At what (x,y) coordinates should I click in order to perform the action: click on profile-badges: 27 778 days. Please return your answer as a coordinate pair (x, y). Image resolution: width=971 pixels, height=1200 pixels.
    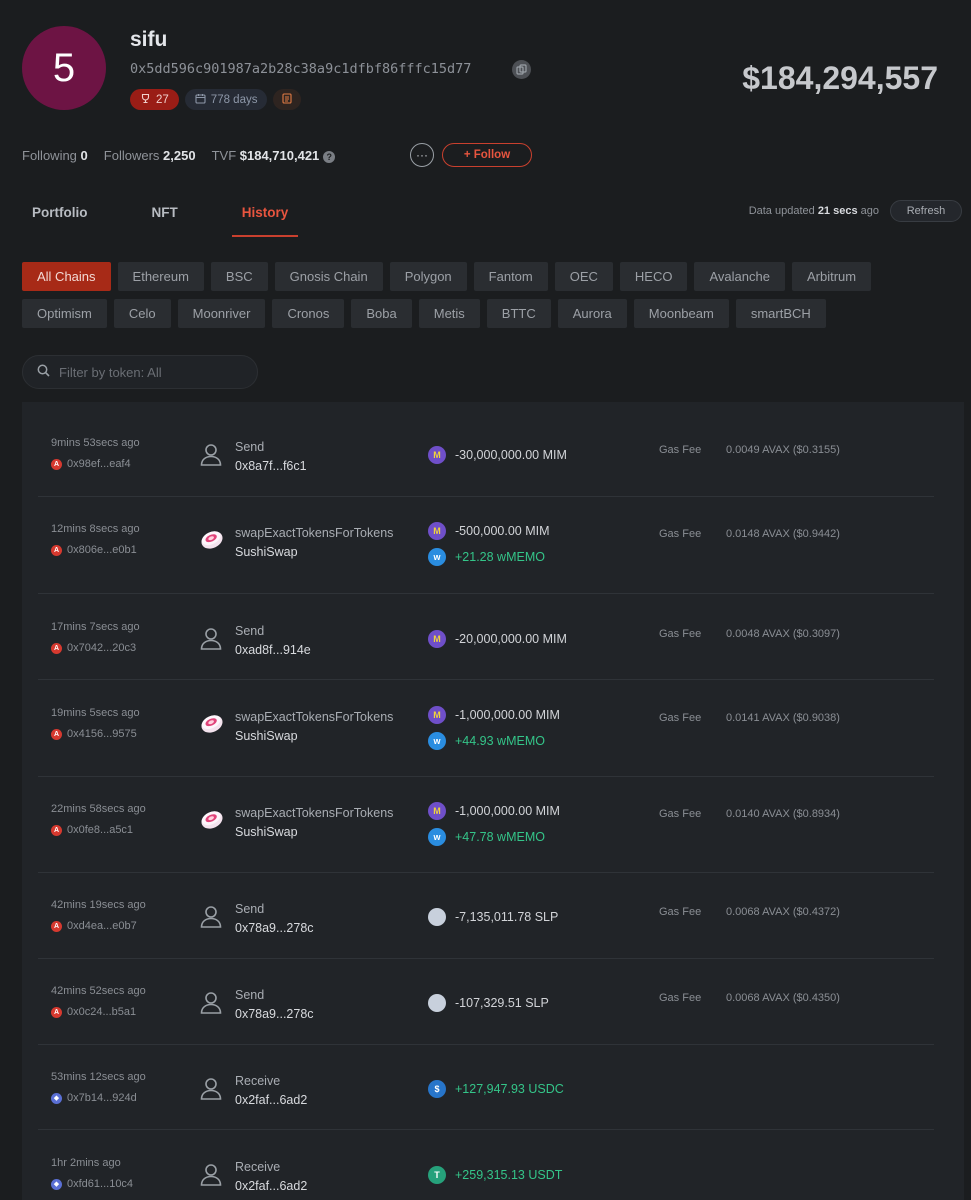
    Looking at the image, I should click on (216, 99).